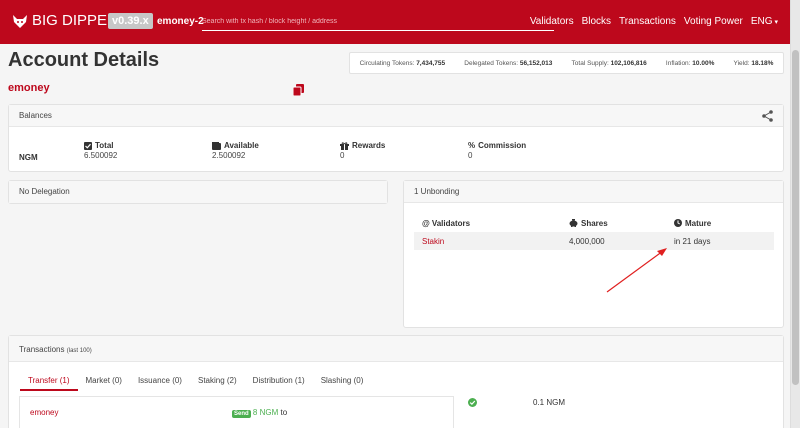  What do you see at coordinates (396, 349) in the screenshot?
I see `transactions-header: Transactions (last 100)` at bounding box center [396, 349].